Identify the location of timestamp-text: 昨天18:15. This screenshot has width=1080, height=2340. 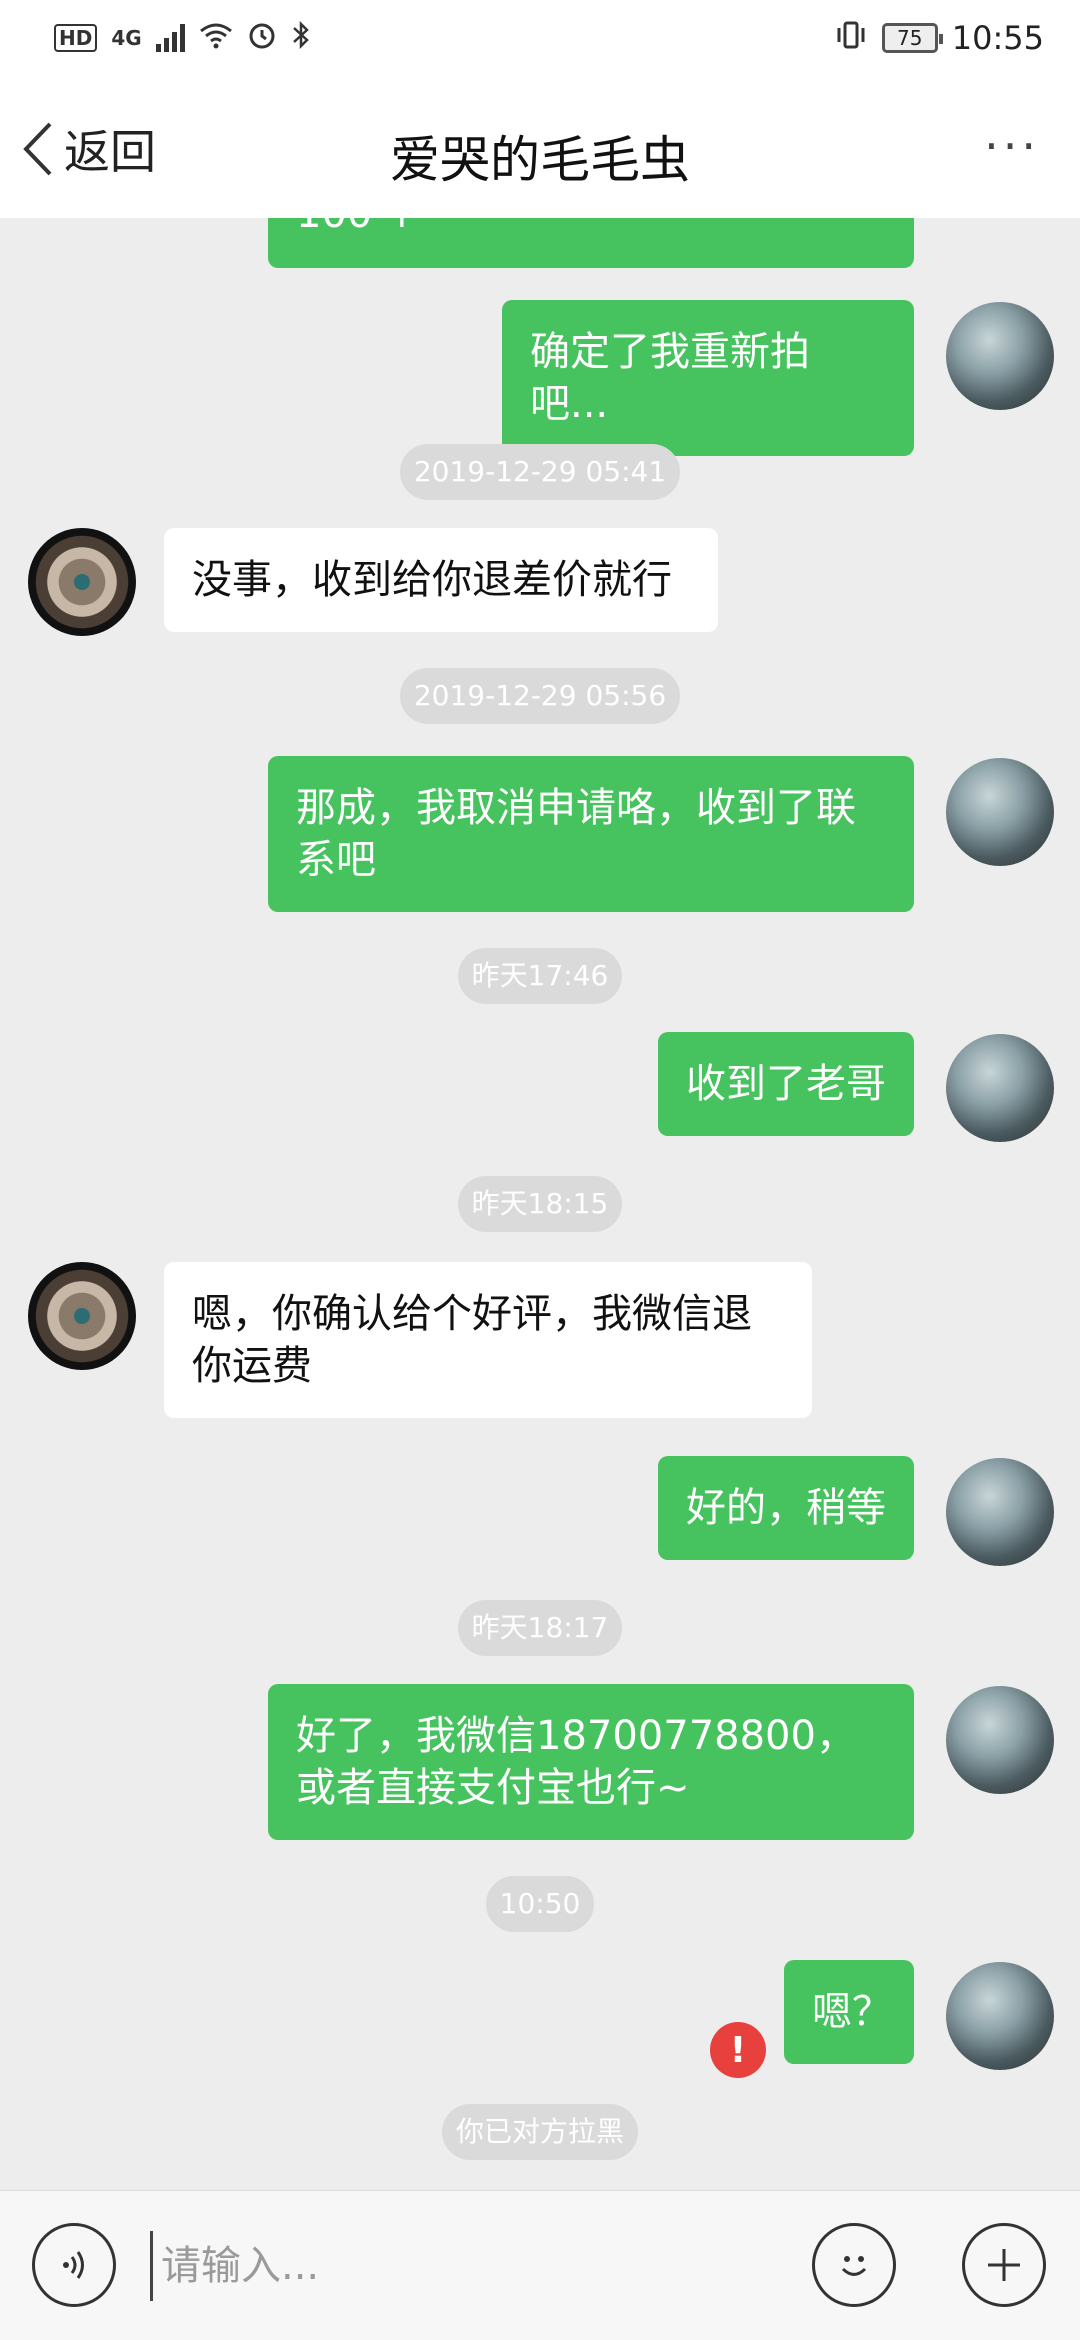
(540, 1204).